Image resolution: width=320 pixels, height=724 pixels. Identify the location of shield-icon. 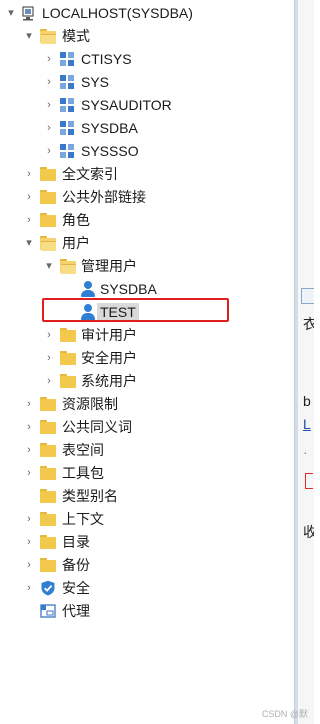
(48, 588).